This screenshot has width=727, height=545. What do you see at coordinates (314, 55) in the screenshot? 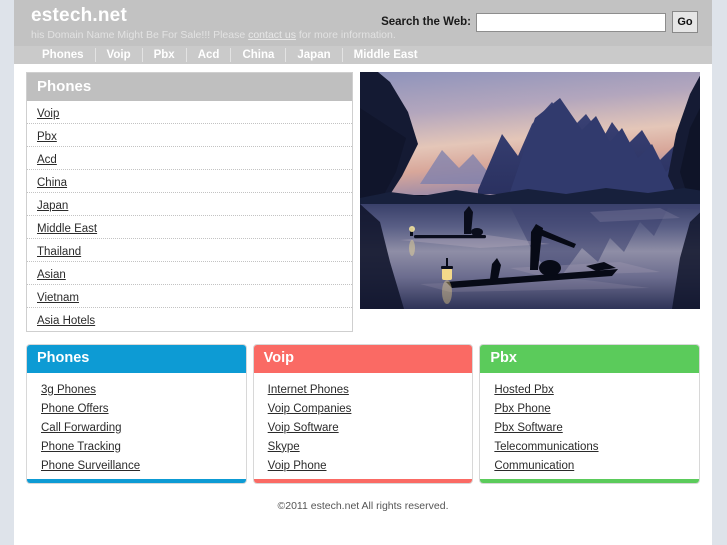
I see `nav-item-japan: Japan` at bounding box center [314, 55].